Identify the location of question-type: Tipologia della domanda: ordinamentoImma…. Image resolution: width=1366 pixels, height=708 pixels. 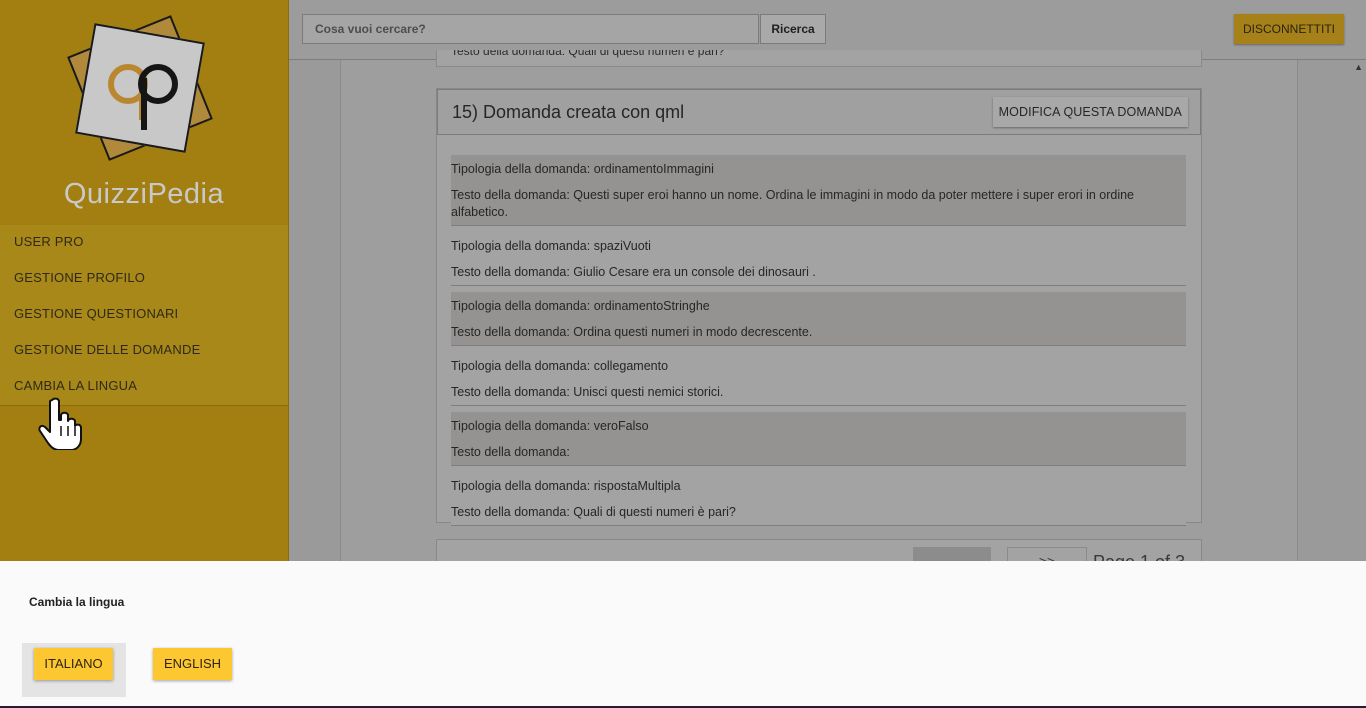
(582, 169).